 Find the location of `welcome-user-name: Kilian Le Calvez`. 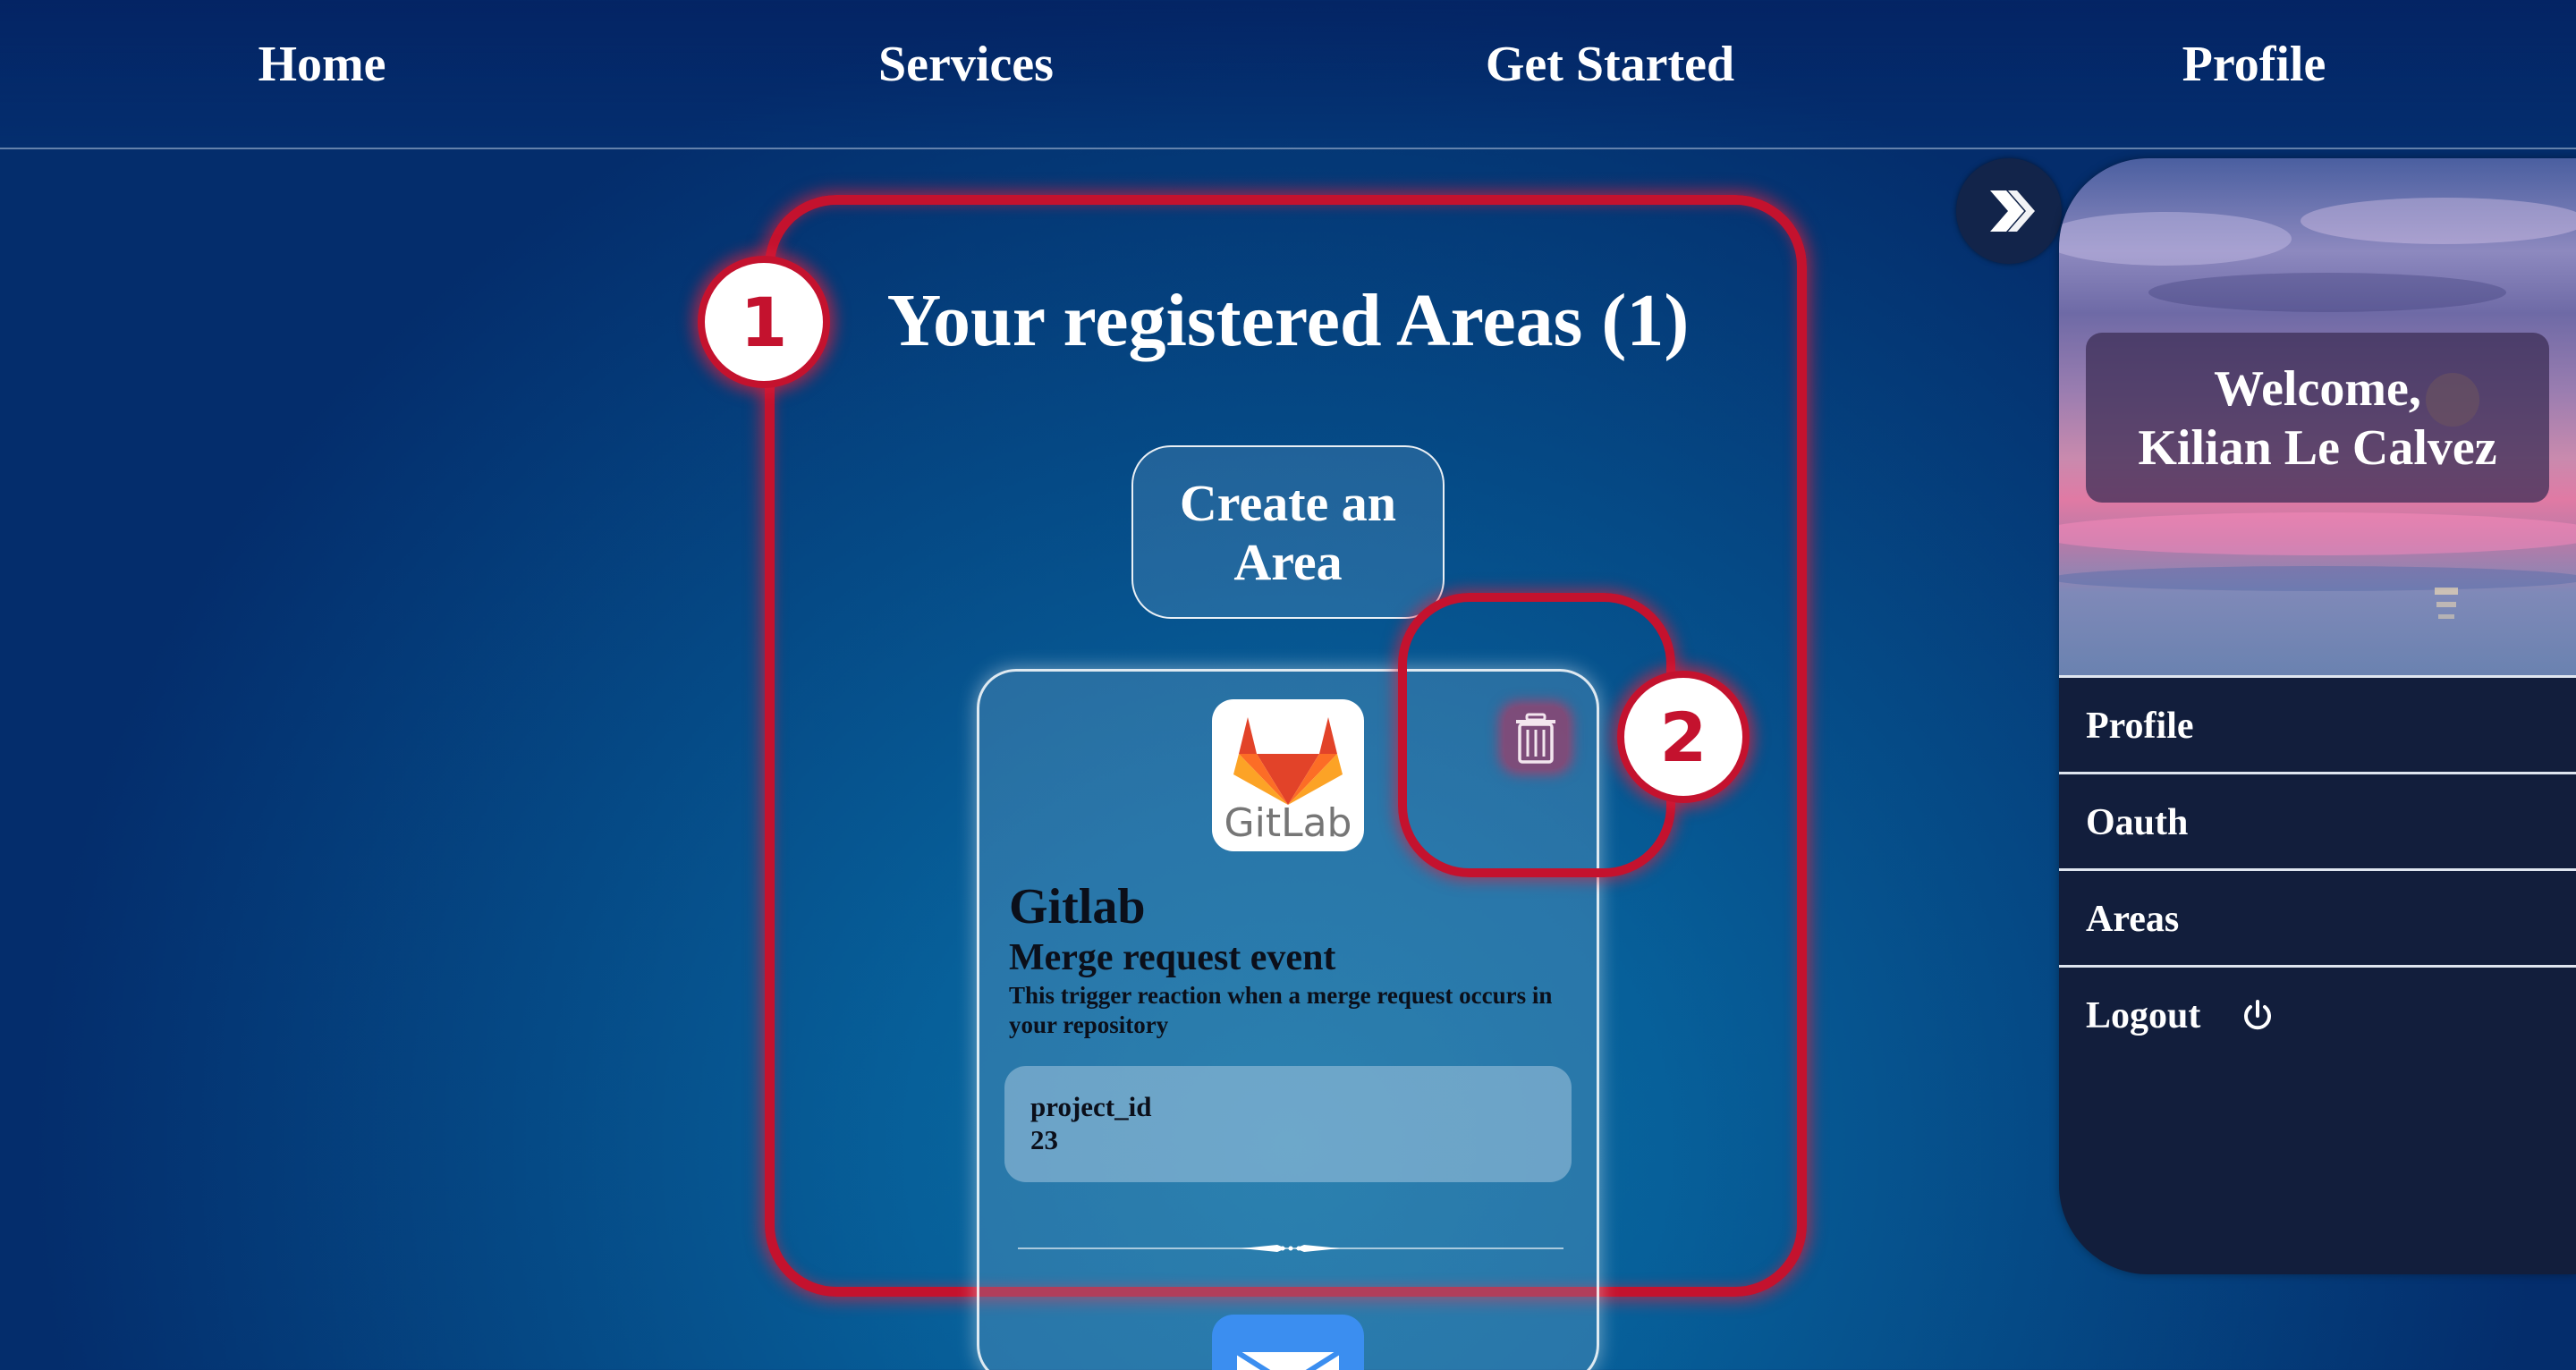

welcome-user-name: Kilian Le Calvez is located at coordinates (2317, 448).